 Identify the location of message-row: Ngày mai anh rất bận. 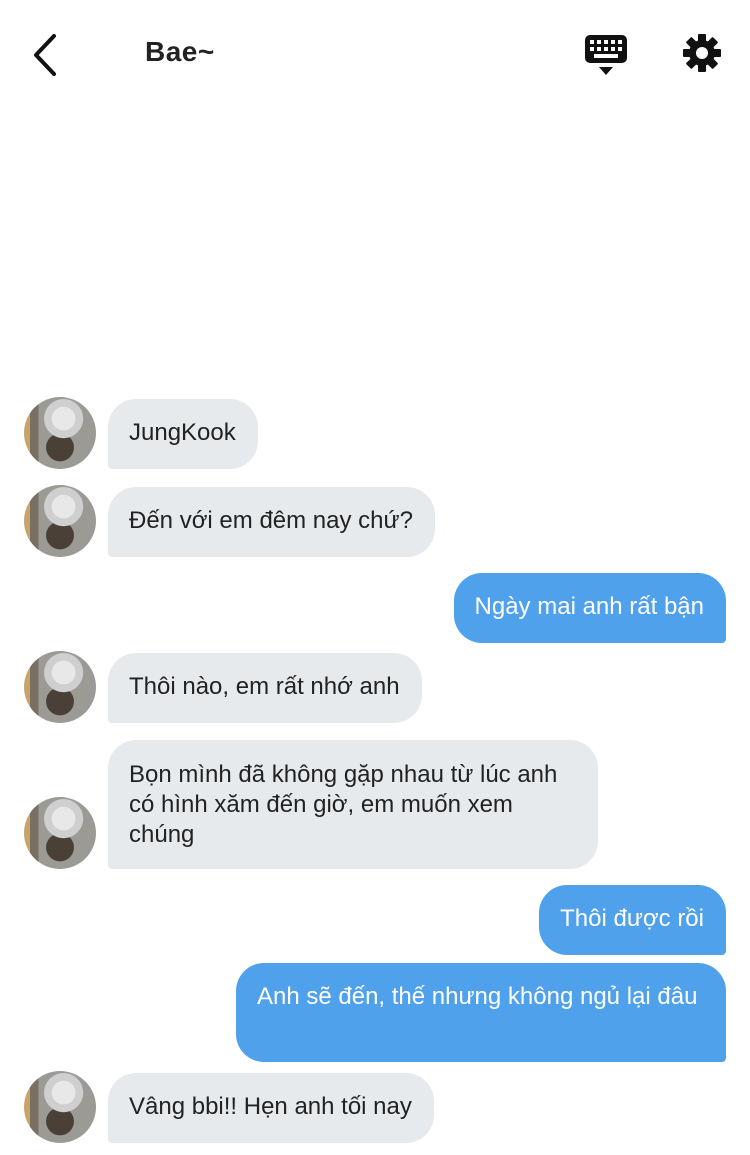
(375, 608).